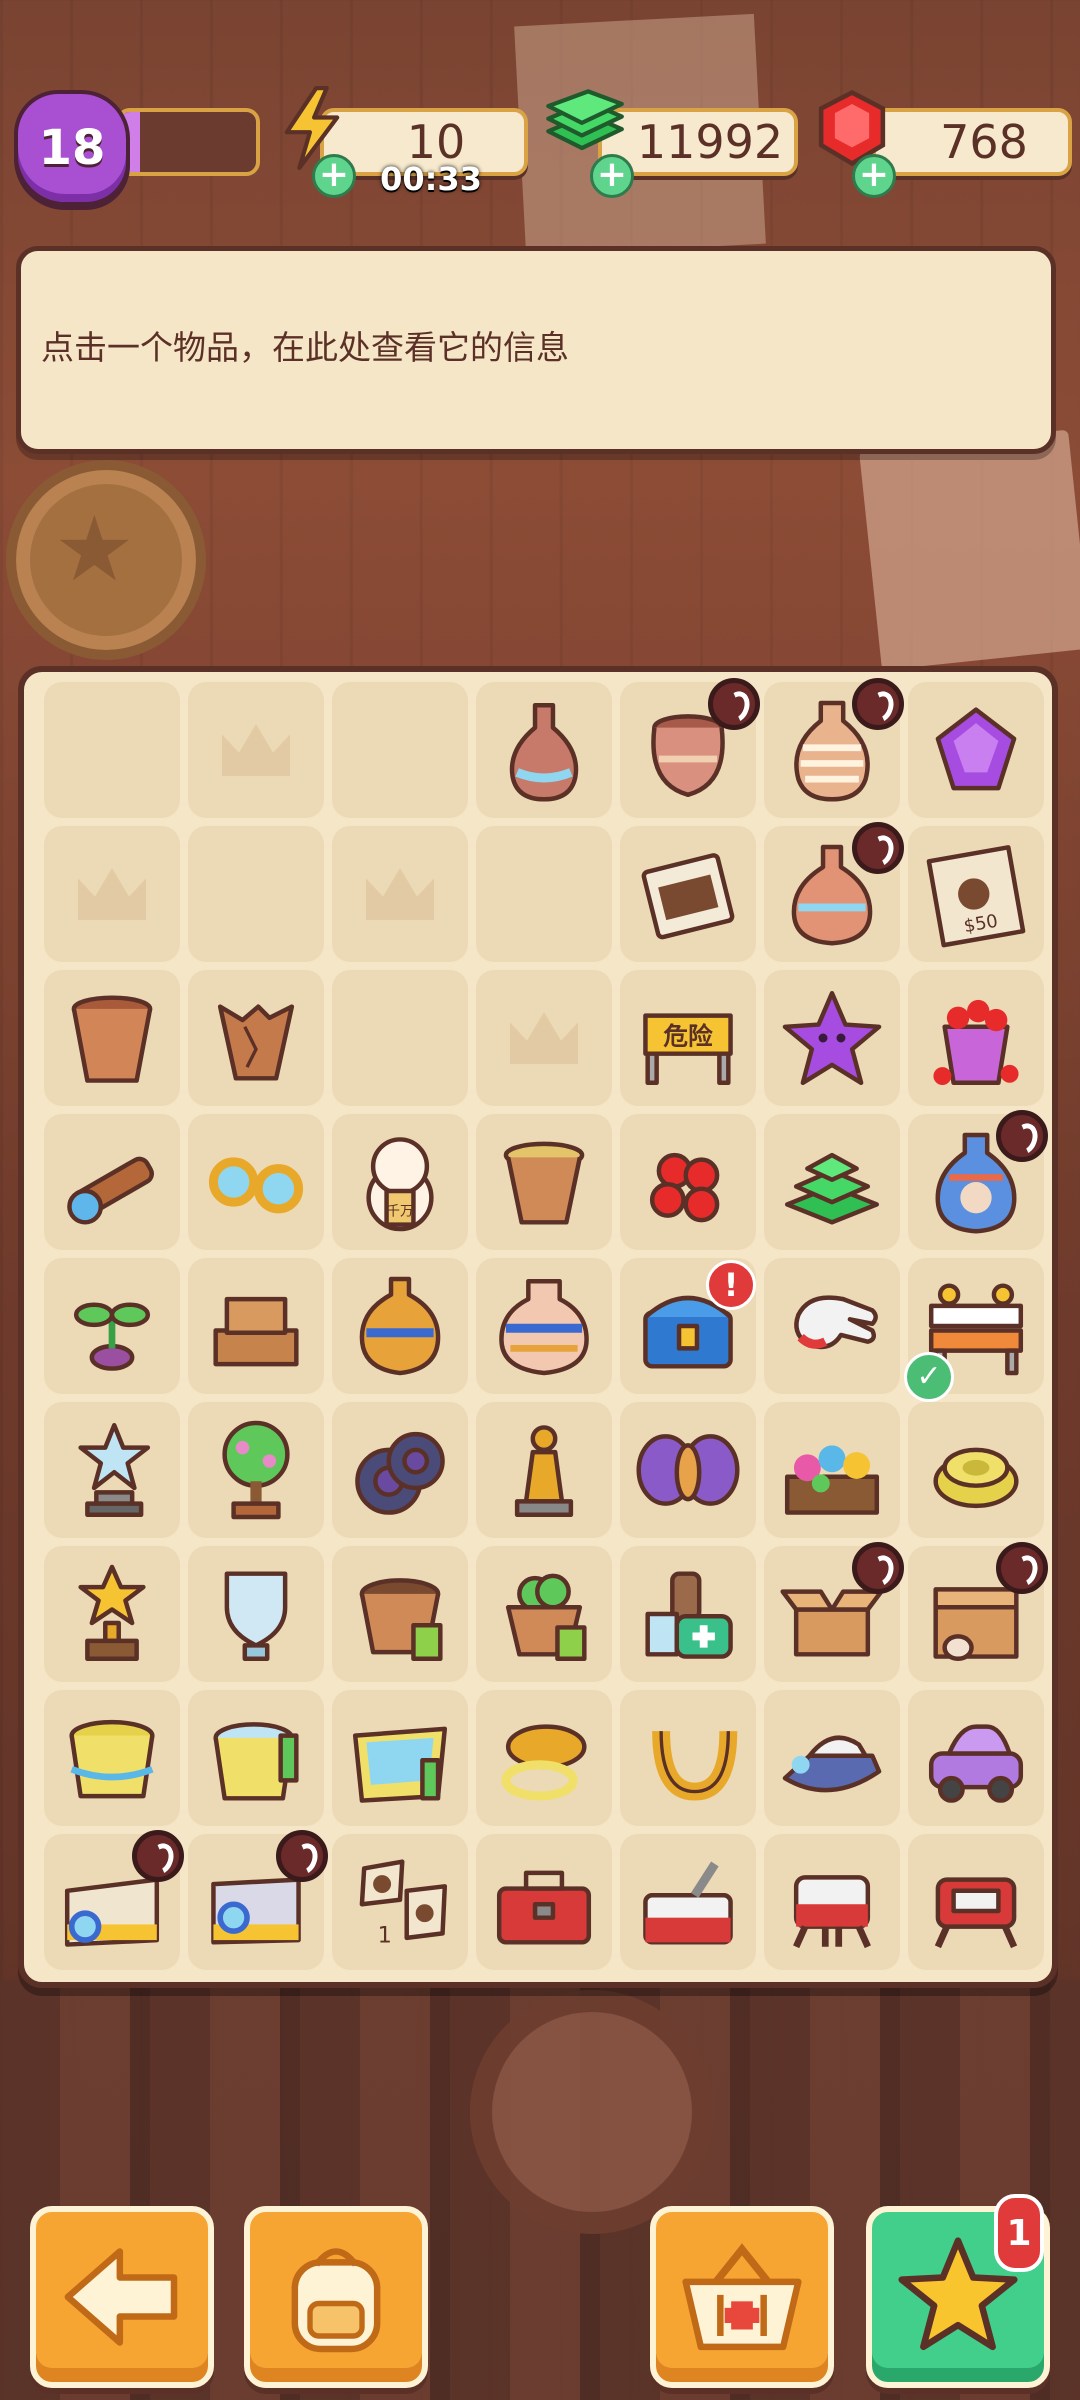 This screenshot has width=1080, height=2400. I want to click on ornate-urn-icon, so click(544, 1326).